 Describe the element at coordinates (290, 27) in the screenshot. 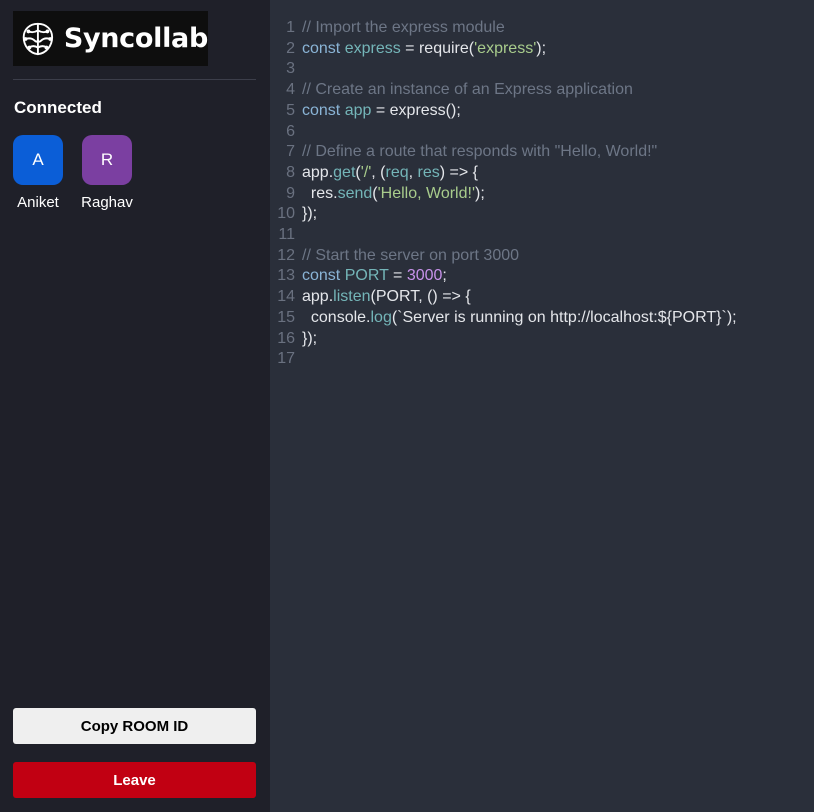

I see `line-number: 1` at that location.